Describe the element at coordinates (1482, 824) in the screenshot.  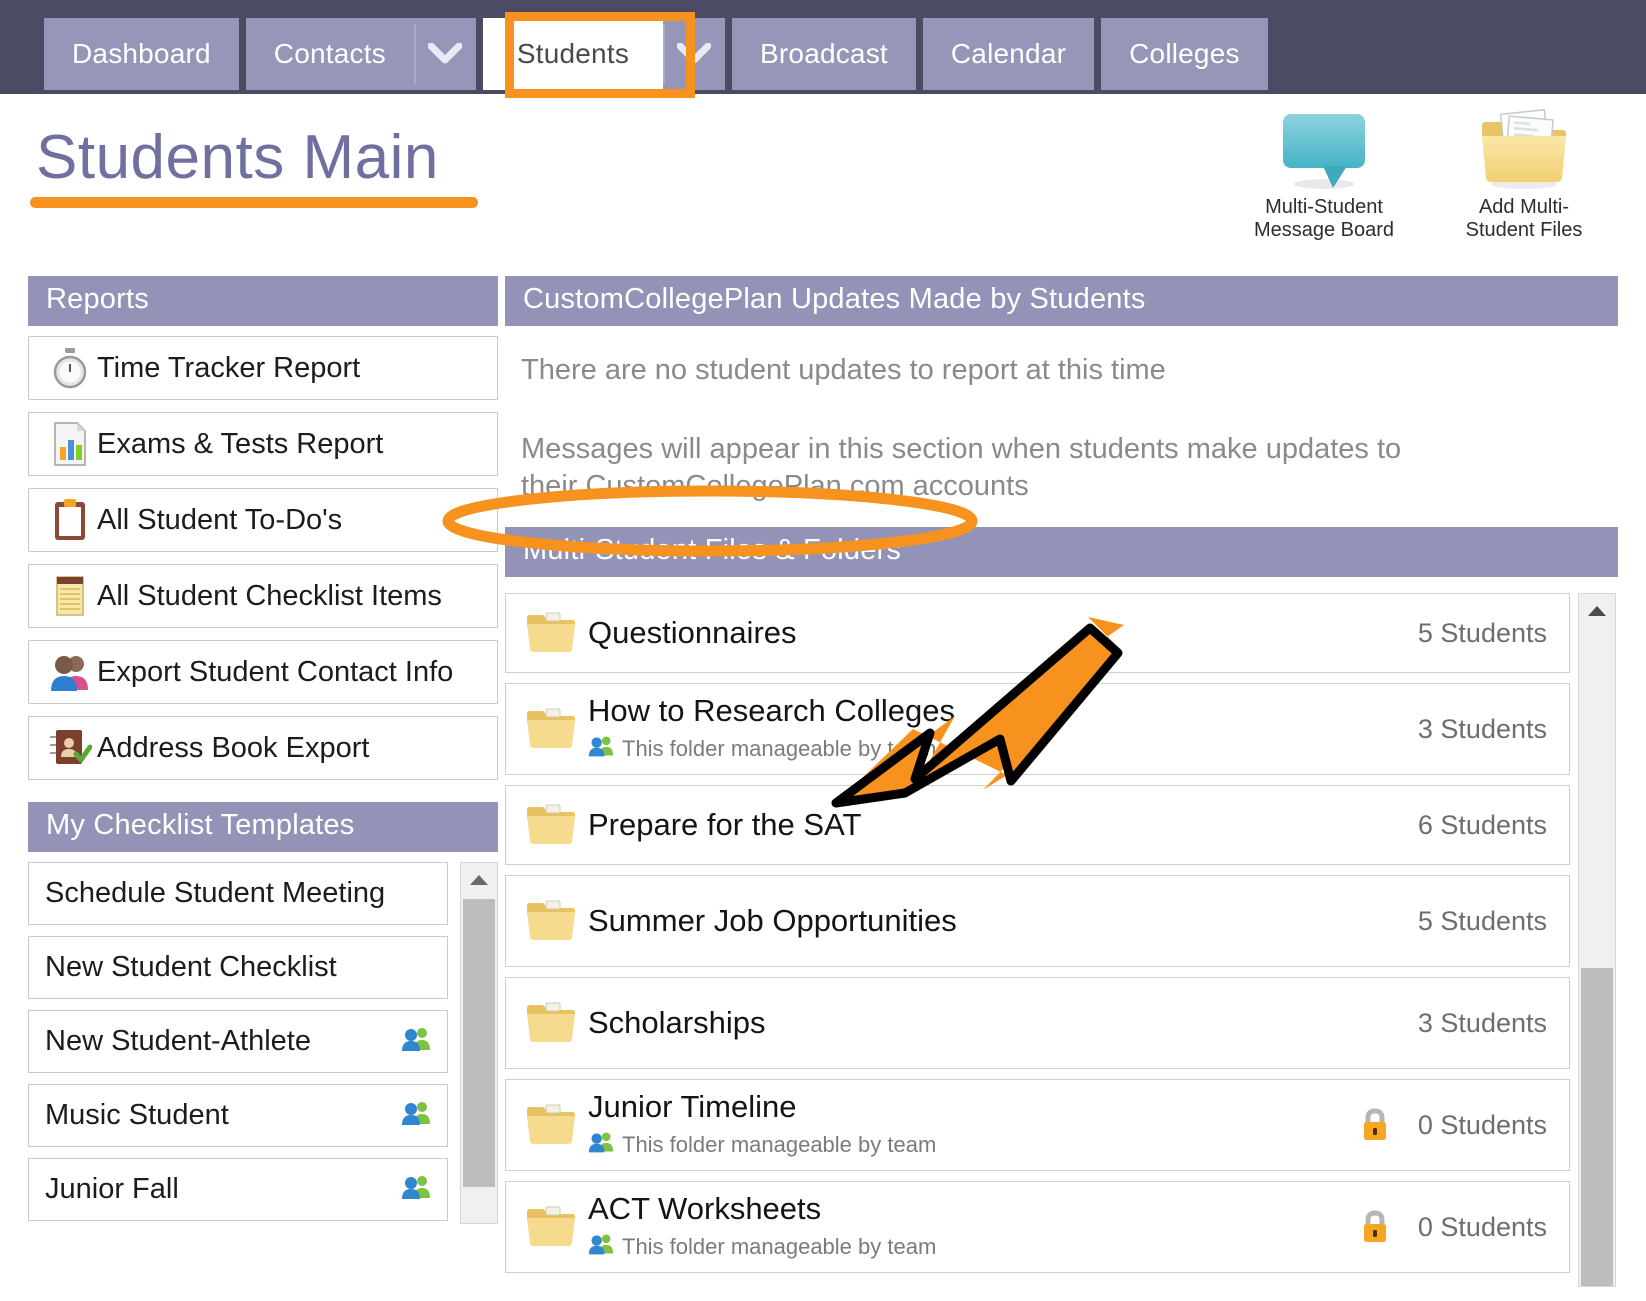
I see `student-count: 6 Students` at that location.